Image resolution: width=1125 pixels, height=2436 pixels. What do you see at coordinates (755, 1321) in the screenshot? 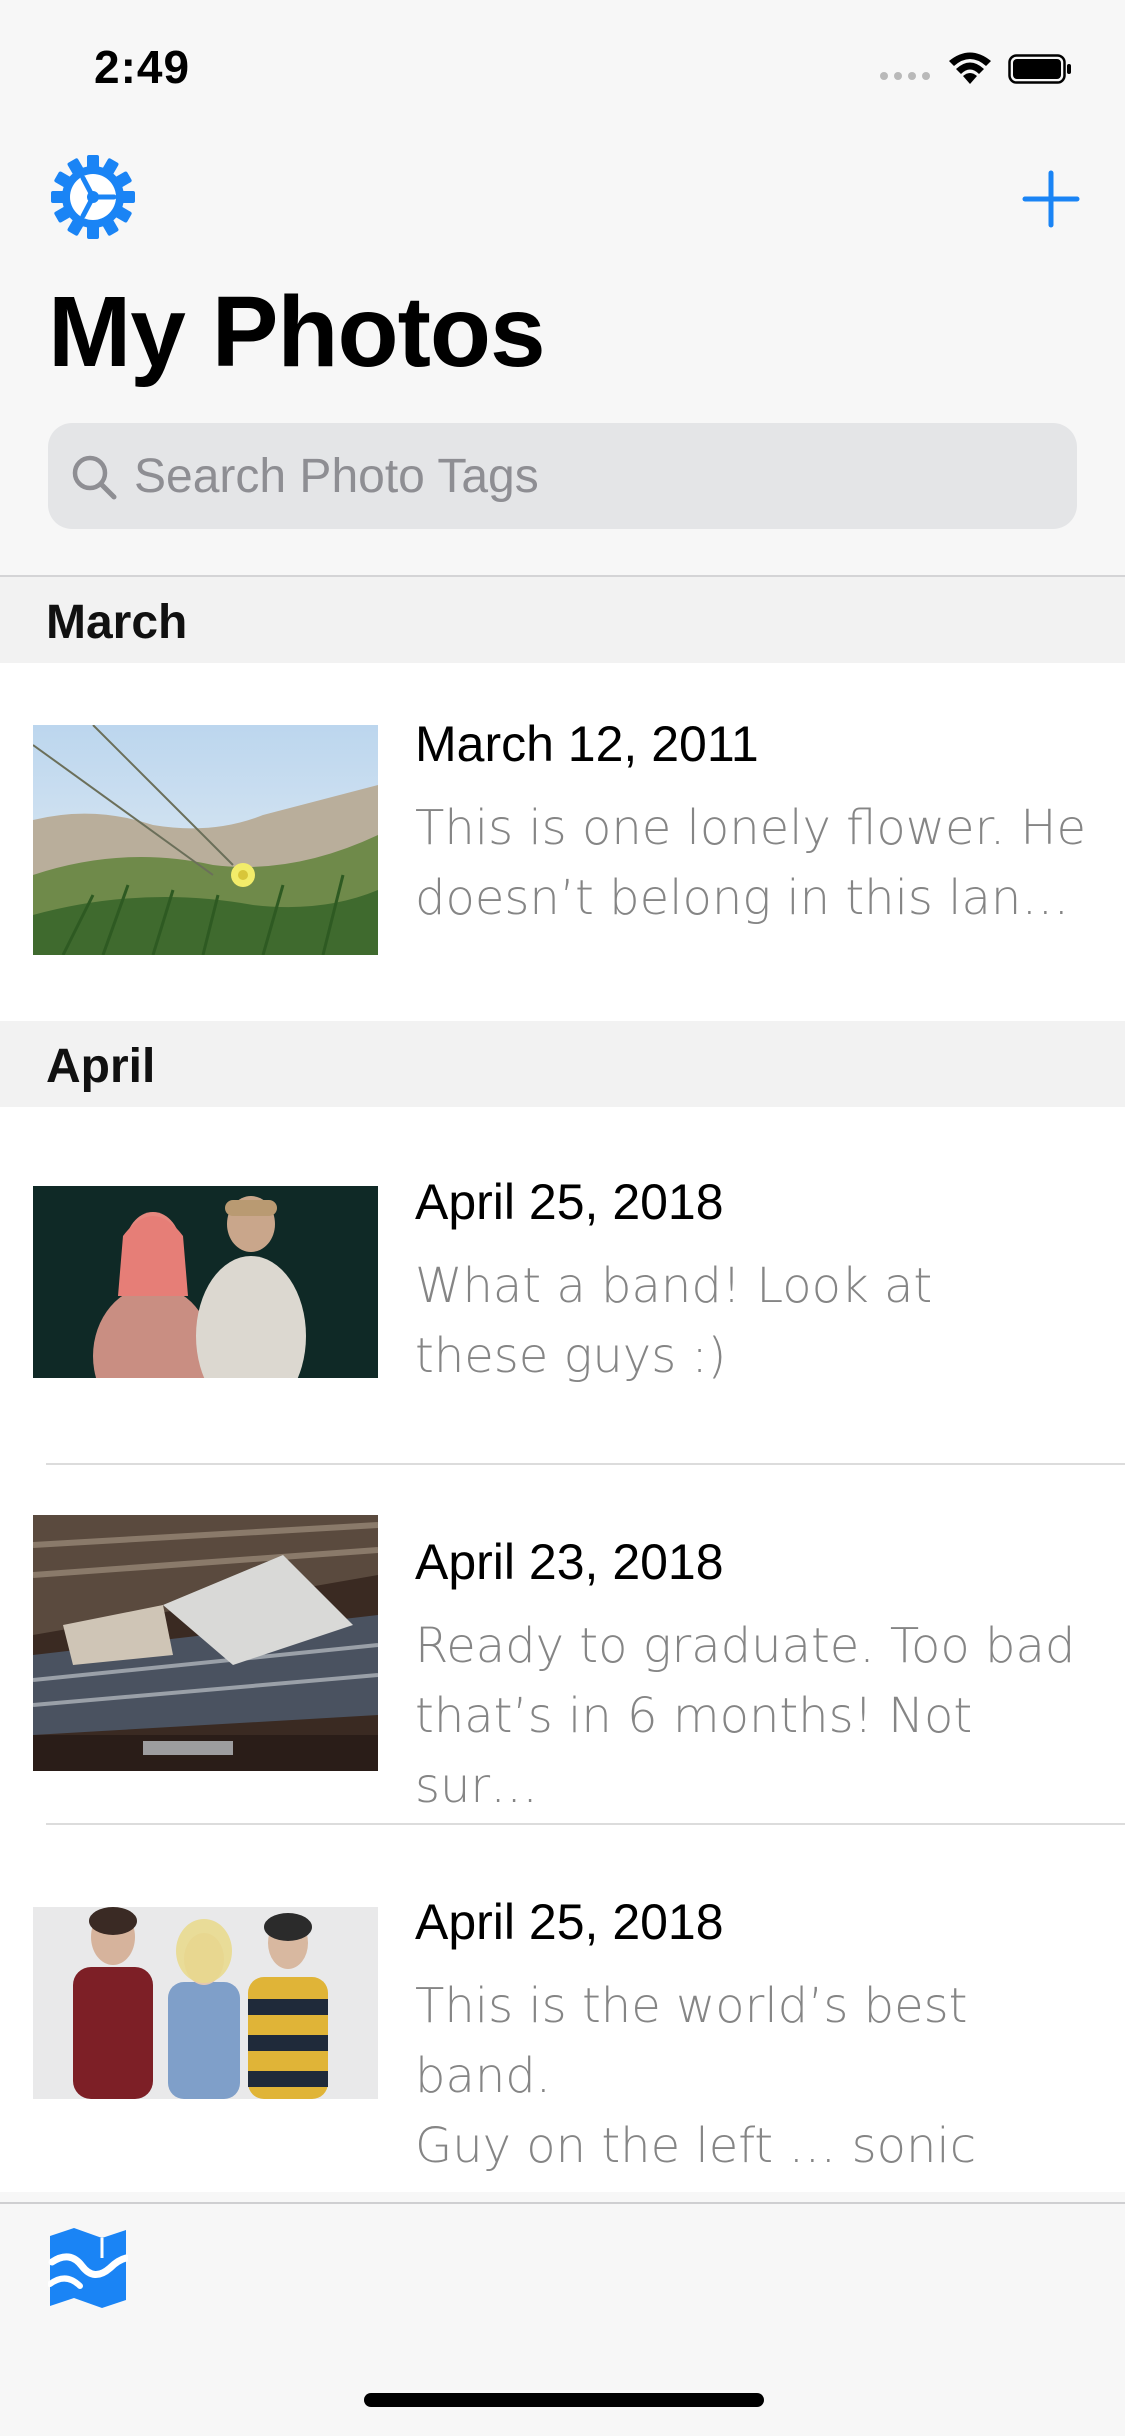
I see `row-description: What a band! Look at these guys :)` at bounding box center [755, 1321].